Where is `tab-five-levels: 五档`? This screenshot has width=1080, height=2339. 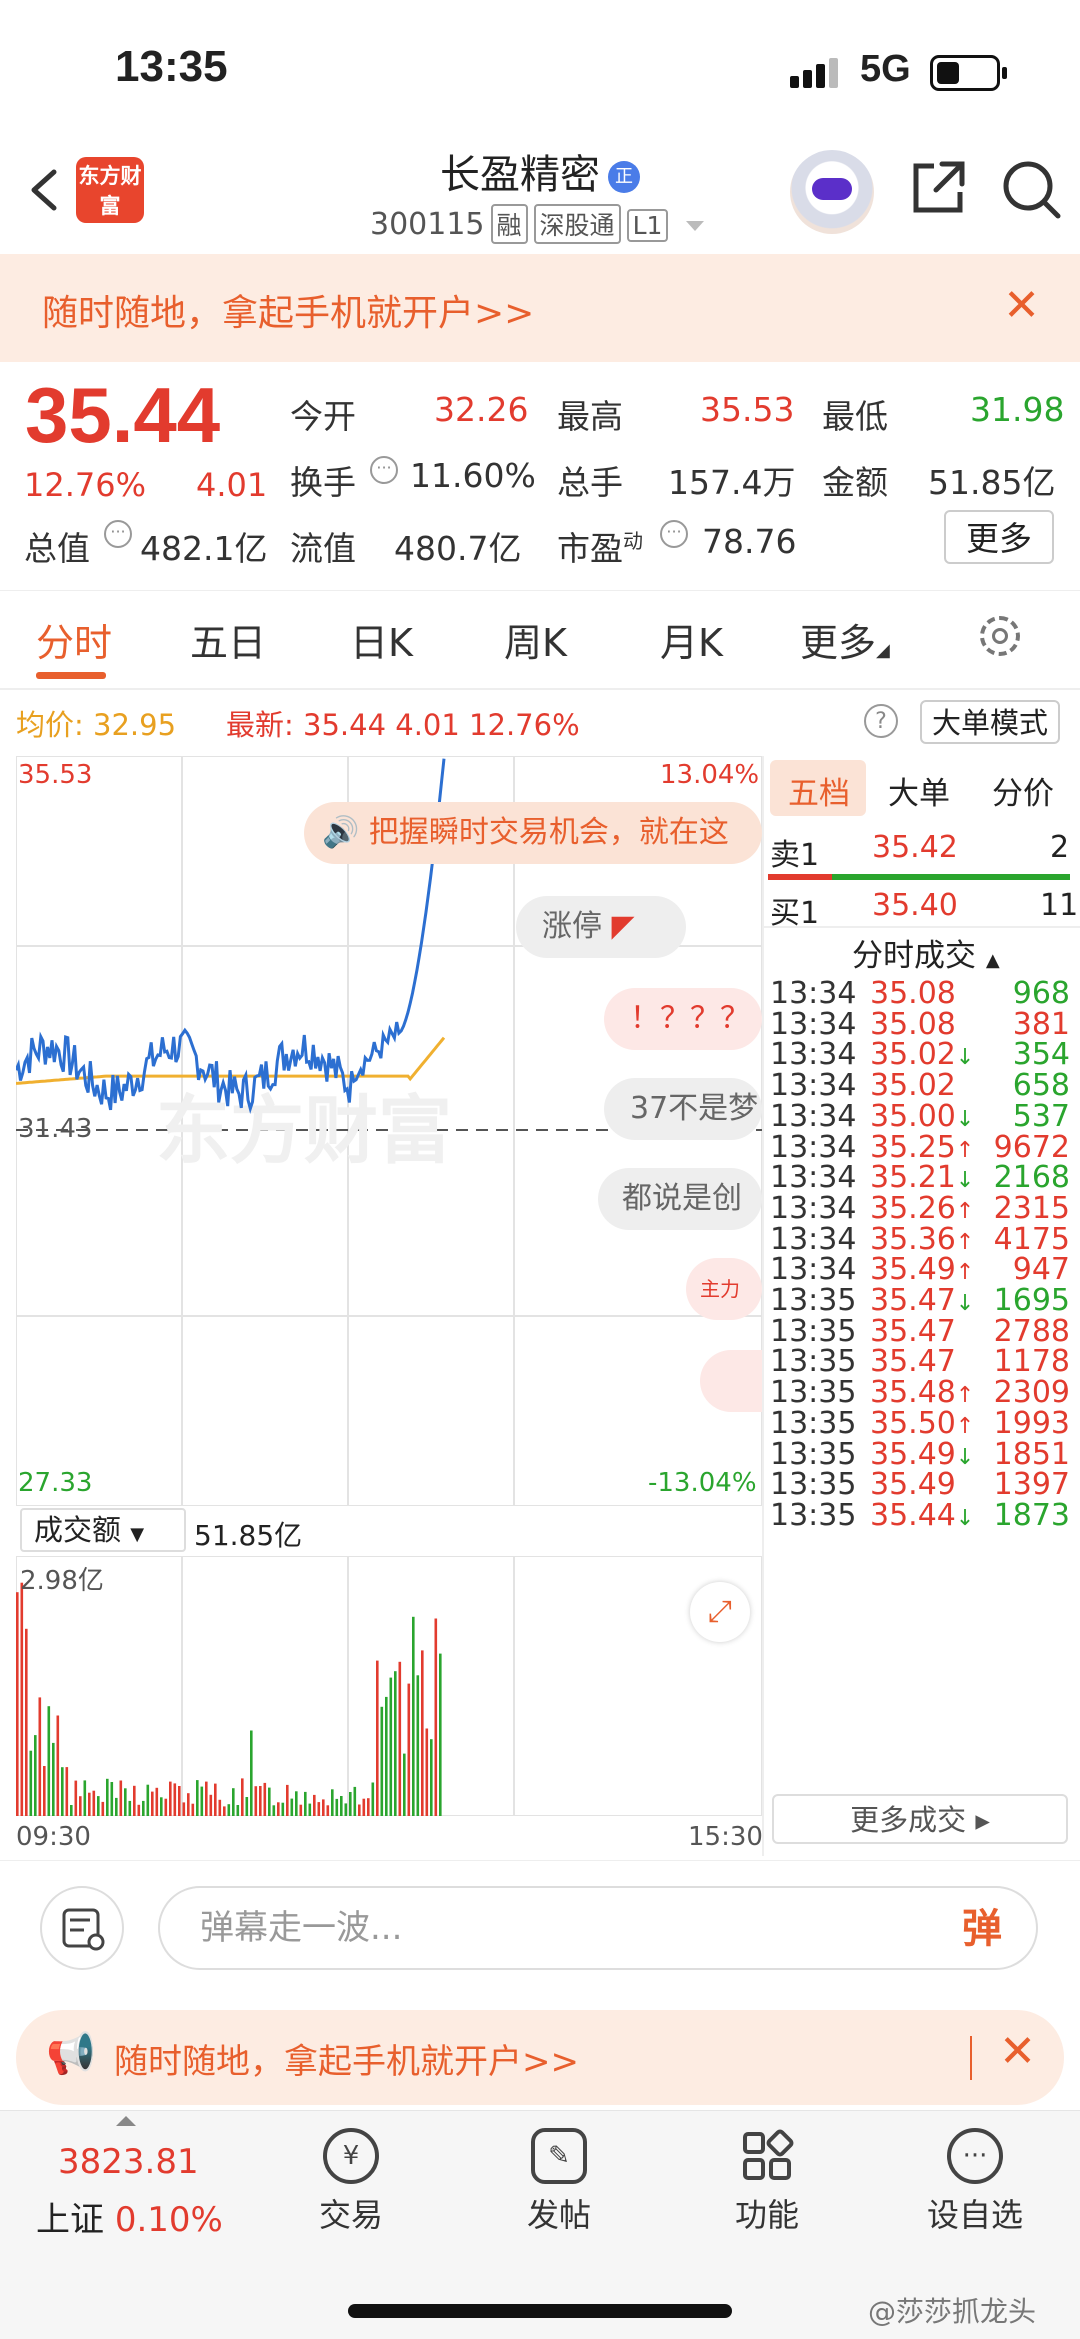
tab-five-levels: 五档 is located at coordinates (819, 790).